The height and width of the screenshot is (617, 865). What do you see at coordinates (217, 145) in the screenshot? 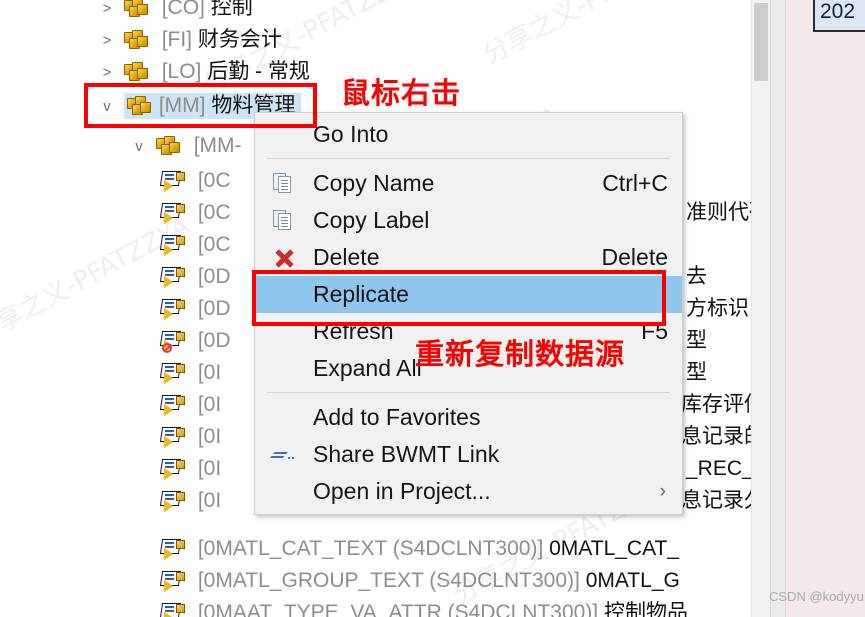
I see `tree-row-technical-name: [MM-` at bounding box center [217, 145].